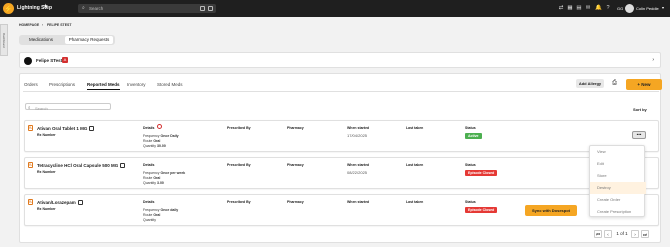 The image size is (670, 247). I want to click on list-search-placeholder: Search, so click(41, 108).